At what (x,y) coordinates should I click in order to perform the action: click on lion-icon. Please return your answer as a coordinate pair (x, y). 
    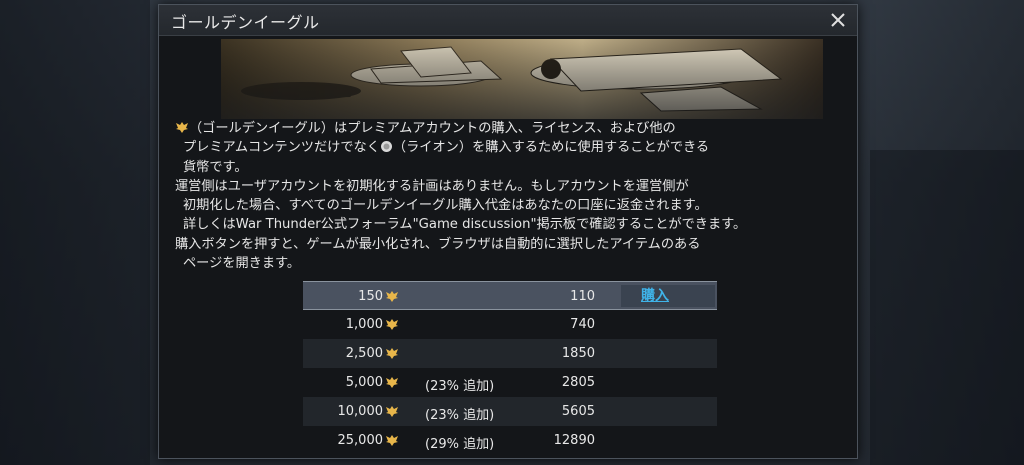
    Looking at the image, I should click on (386, 147).